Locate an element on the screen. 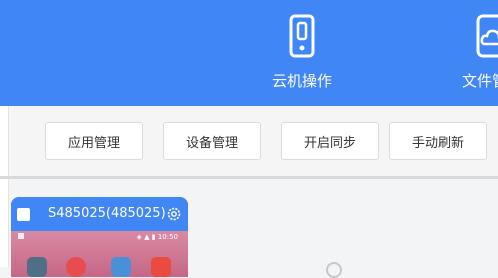 The height and width of the screenshot is (278, 498). phone-icon is located at coordinates (302, 39).